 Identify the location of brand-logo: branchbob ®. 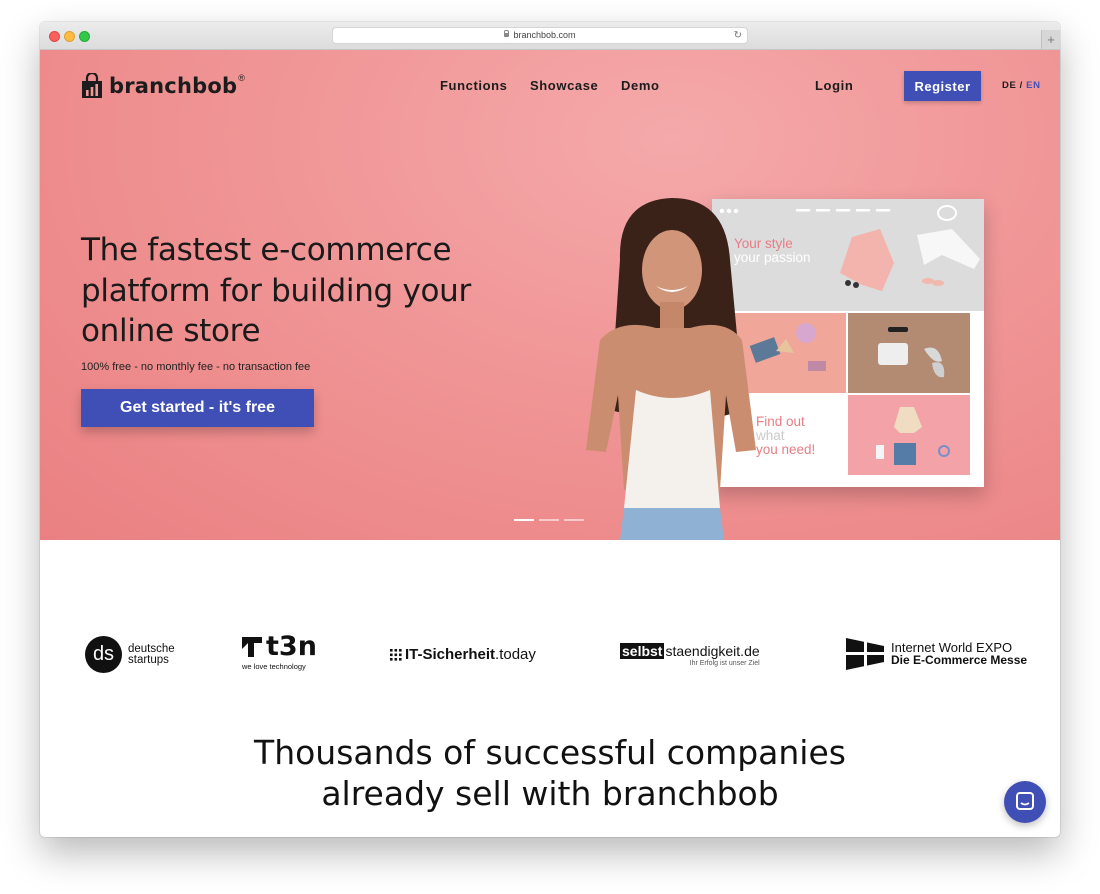
(163, 86).